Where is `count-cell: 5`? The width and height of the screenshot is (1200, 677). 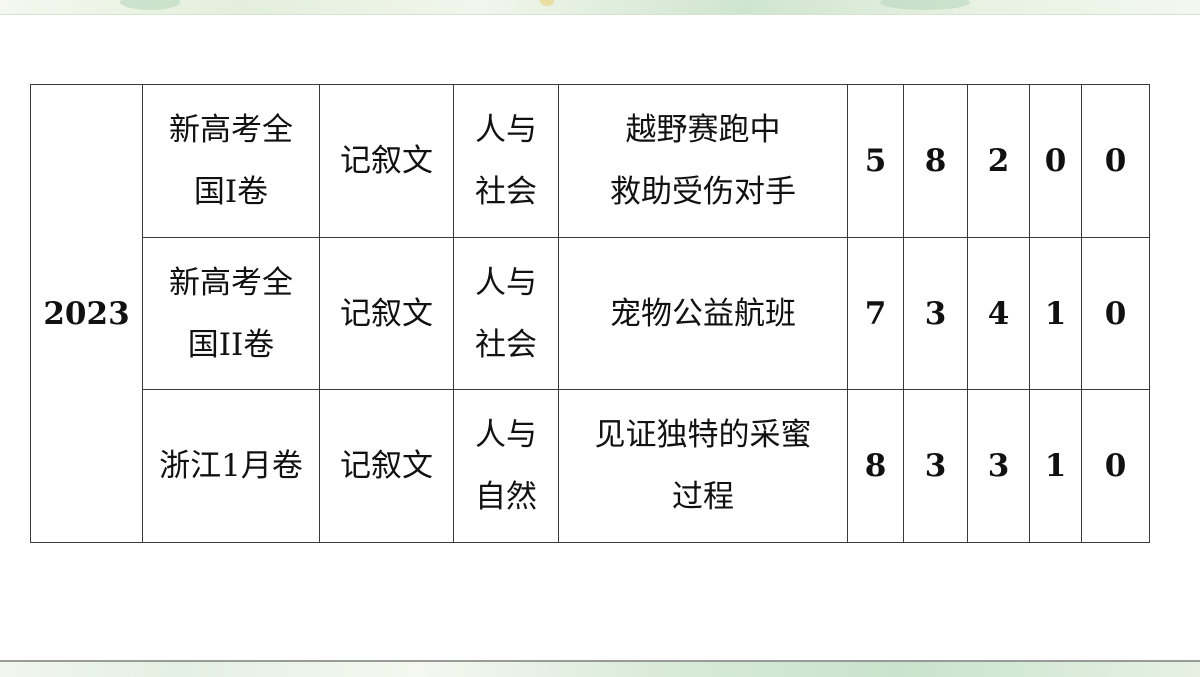 count-cell: 5 is located at coordinates (875, 161).